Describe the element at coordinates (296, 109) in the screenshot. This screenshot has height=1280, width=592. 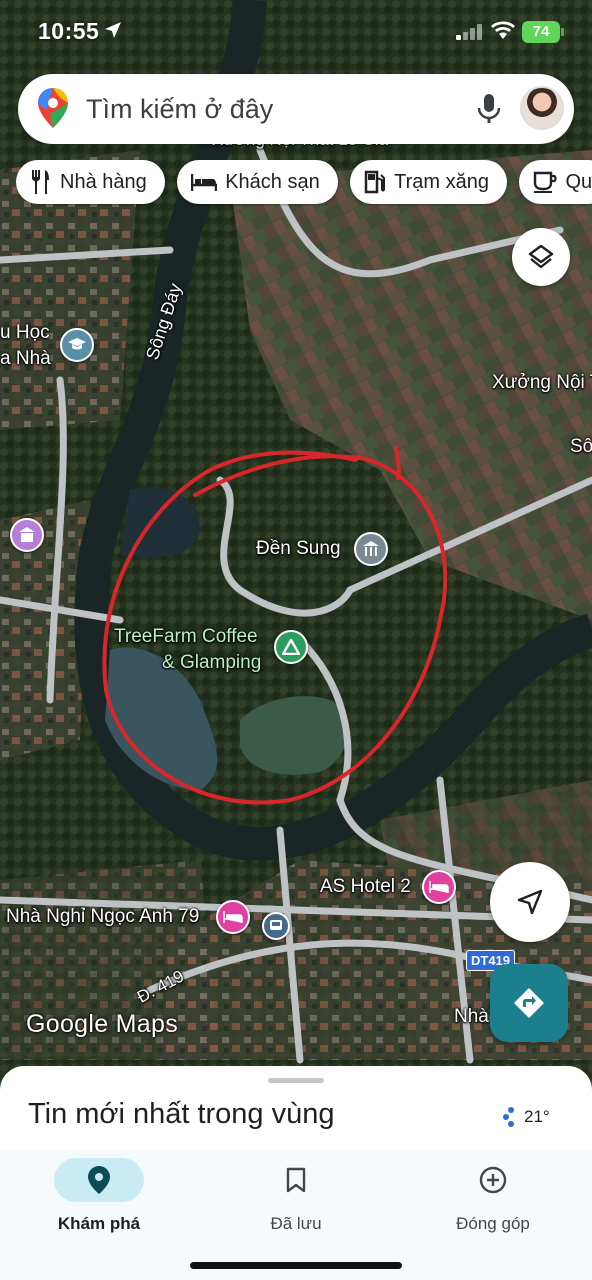
I see `search-bar: Tìm kiếm ở đây` at that location.